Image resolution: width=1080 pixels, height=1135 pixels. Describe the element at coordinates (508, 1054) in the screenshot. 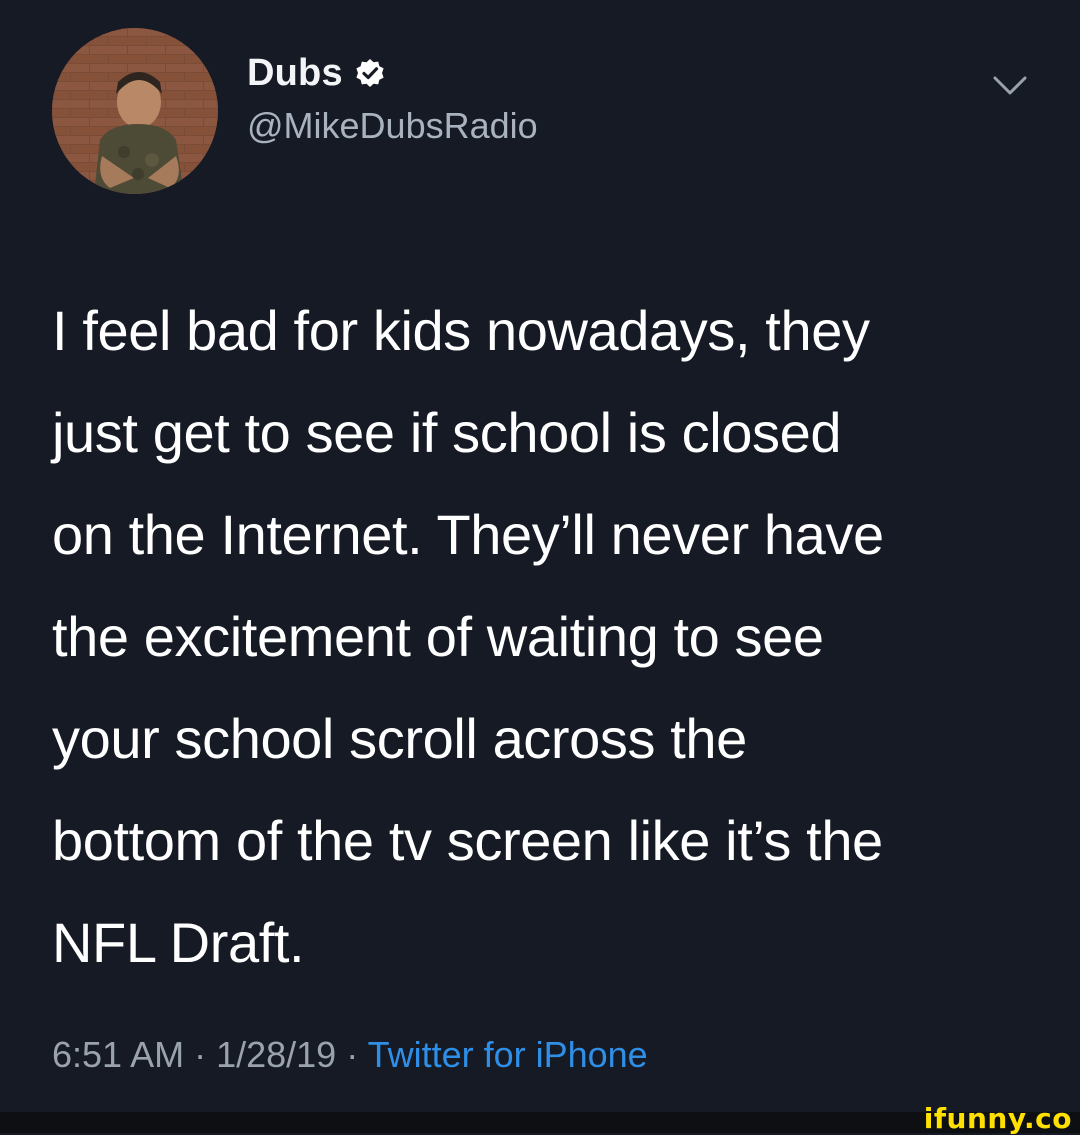

I see `tweet-source-link: Twitter for iPhone` at that location.